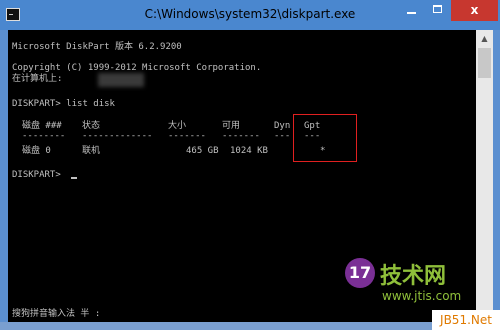 The width and height of the screenshot is (500, 330). I want to click on window-titlebar: C:\Windows\system32\diskpart.exe x, so click(250, 15).